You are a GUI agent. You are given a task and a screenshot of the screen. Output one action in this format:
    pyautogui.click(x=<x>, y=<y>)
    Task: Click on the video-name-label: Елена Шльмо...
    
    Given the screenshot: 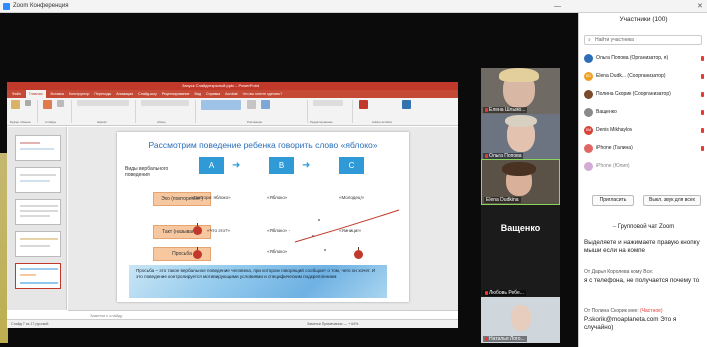 What is the action you would take?
    pyautogui.click(x=505, y=110)
    